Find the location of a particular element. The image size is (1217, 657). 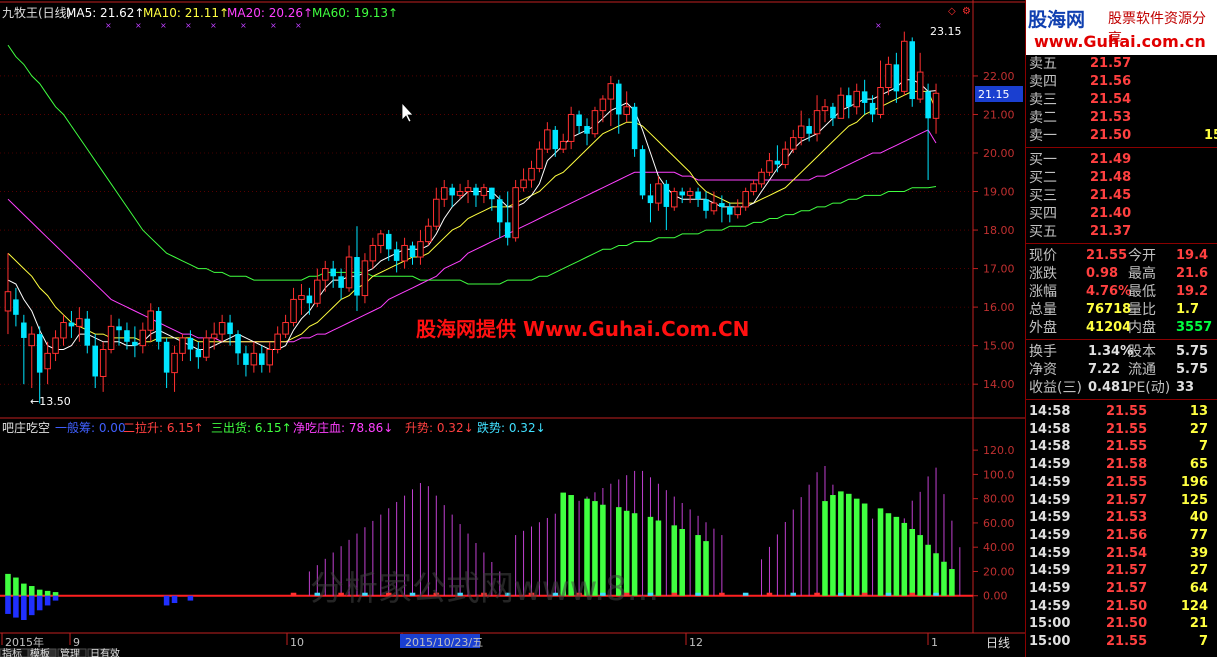

buy-order-row: 买五 21.37 is located at coordinates (1121, 232).